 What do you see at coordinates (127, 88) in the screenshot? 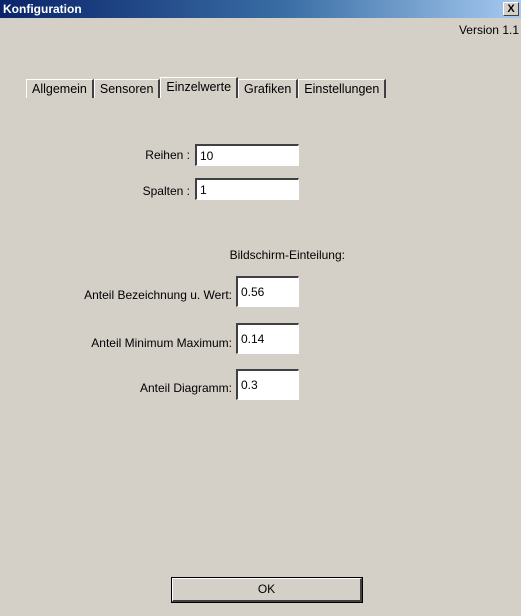
I see `tab-sensoren: Sensoren` at bounding box center [127, 88].